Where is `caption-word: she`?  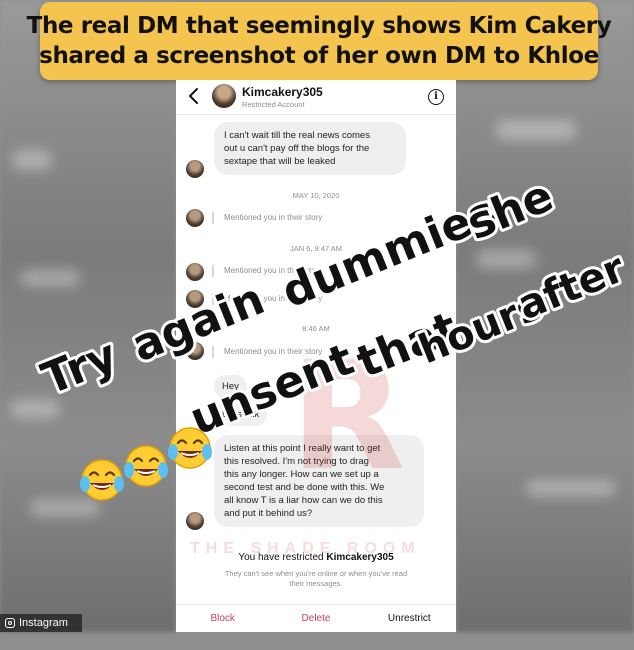
caption-word: she is located at coordinates (510, 210).